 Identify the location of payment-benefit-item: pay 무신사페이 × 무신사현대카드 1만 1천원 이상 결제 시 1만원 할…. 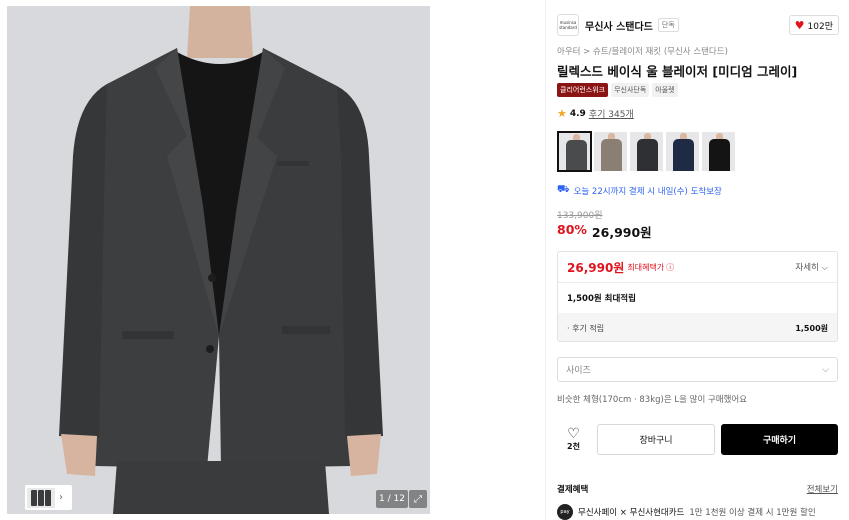
(686, 512).